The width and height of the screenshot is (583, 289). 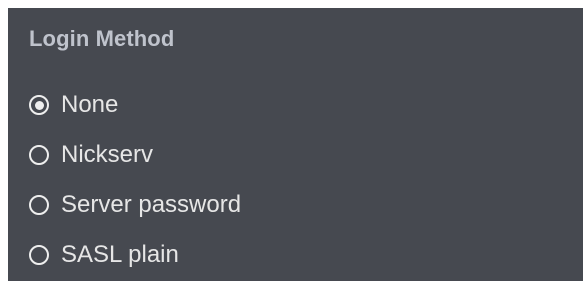 I want to click on radio-sasl-plain, so click(x=39, y=255).